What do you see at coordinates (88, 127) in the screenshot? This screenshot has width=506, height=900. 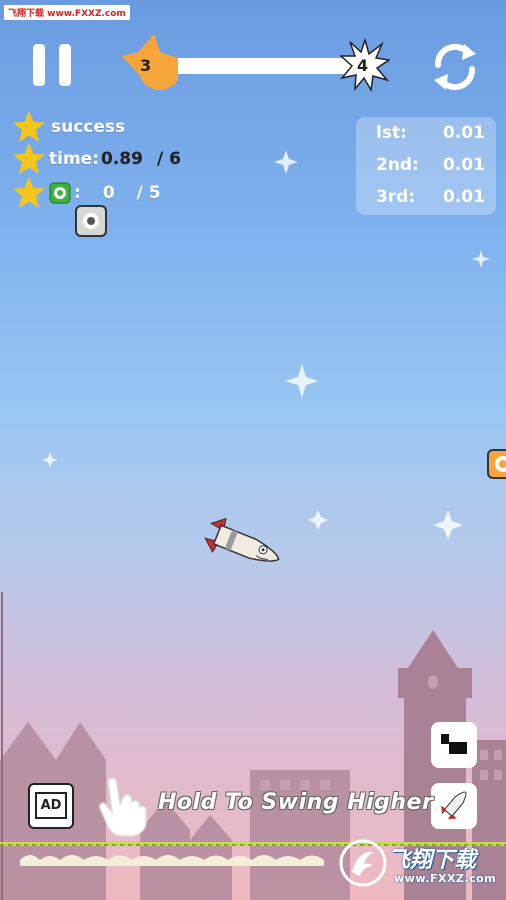 I see `objective-success-label: success` at bounding box center [88, 127].